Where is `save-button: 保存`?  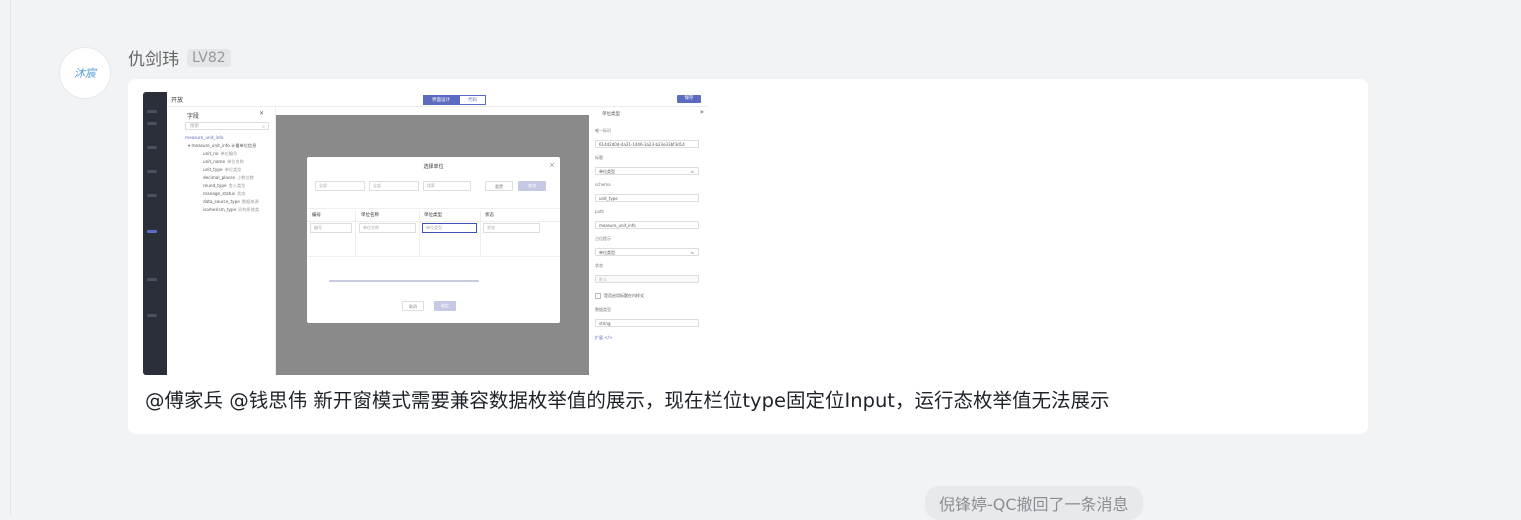
save-button: 保存 is located at coordinates (689, 99).